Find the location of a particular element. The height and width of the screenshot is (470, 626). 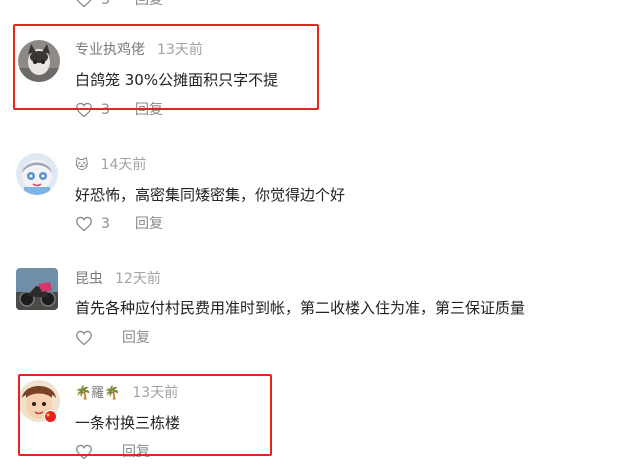

top-partial-actions: 3 回复 is located at coordinates (119, 4).